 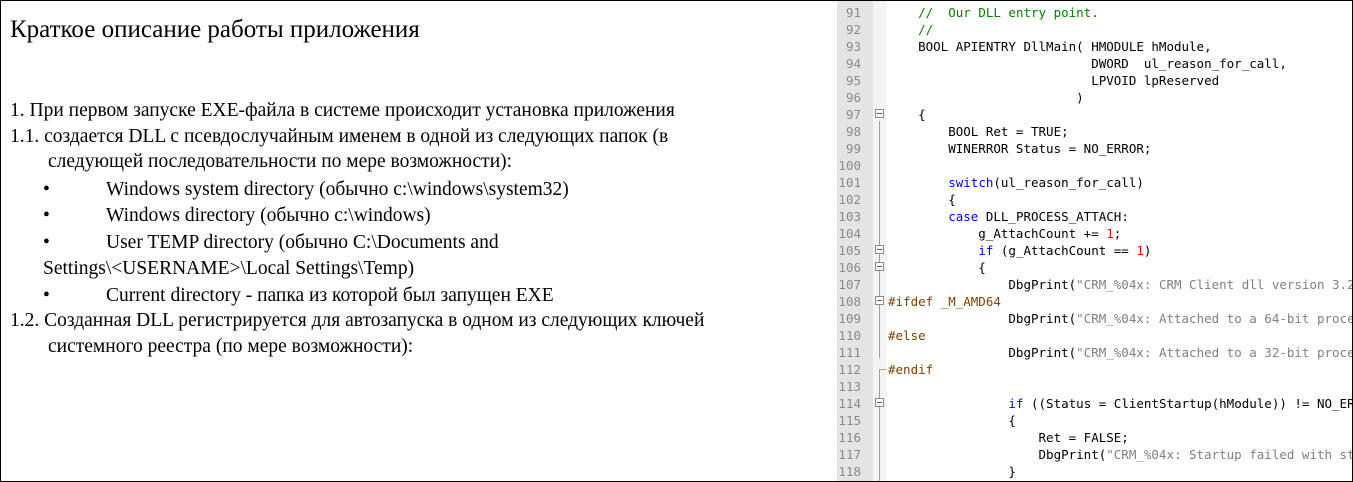 I want to click on code-text: //, so click(x=910, y=29).